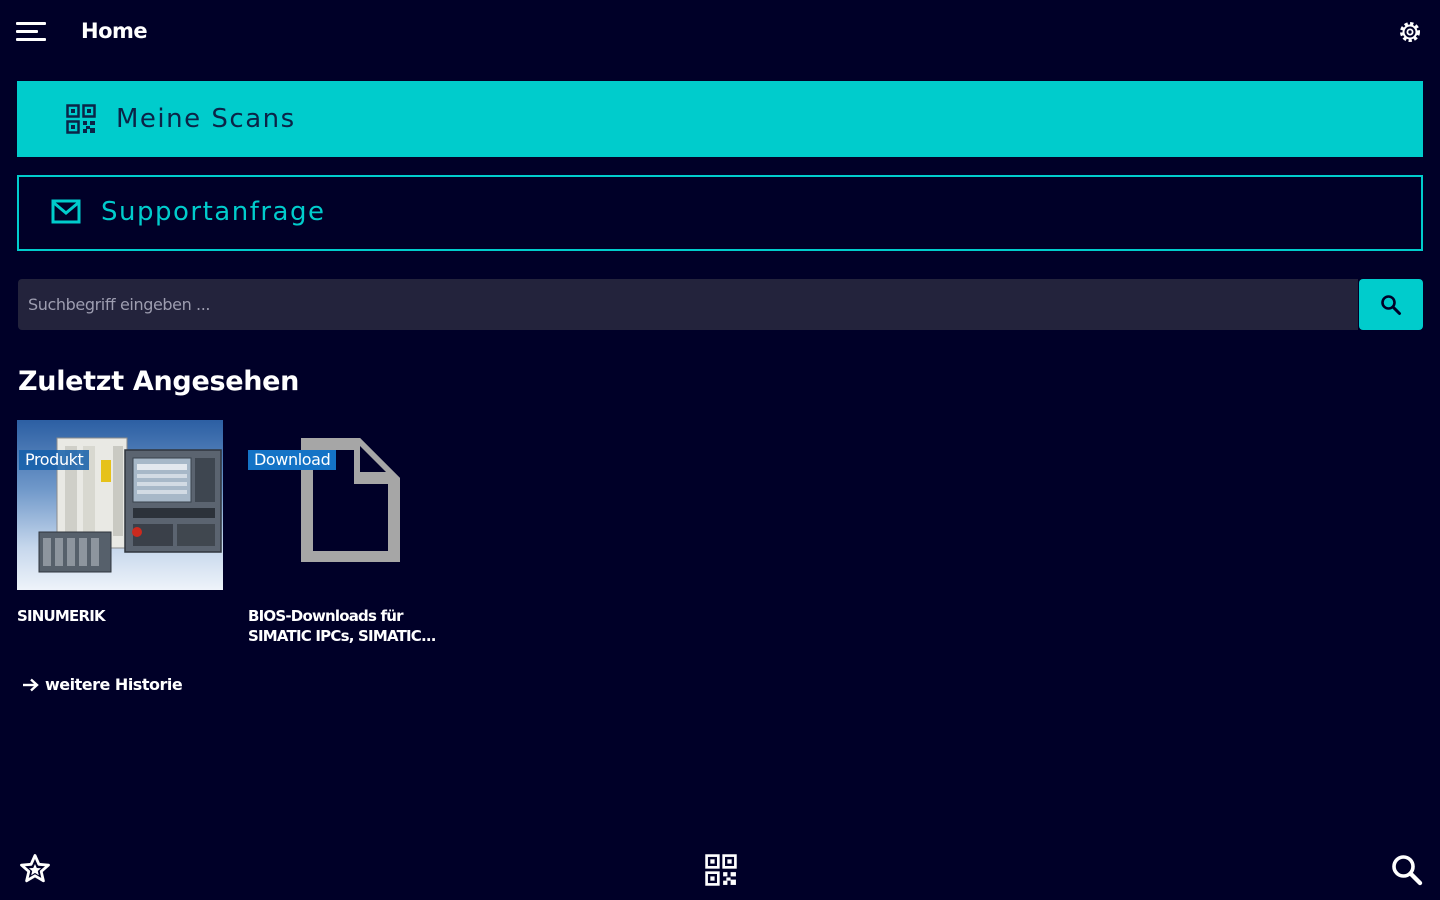  I want to click on item-type-badge: Produkt, so click(54, 460).